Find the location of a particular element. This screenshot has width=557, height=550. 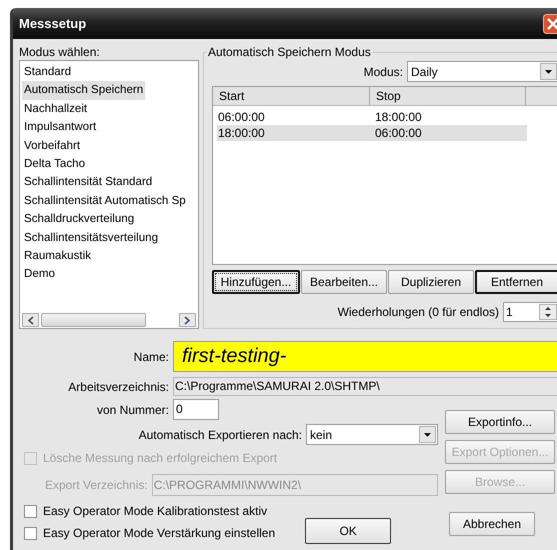

cancel-button: Abbrechen is located at coordinates (492, 524).